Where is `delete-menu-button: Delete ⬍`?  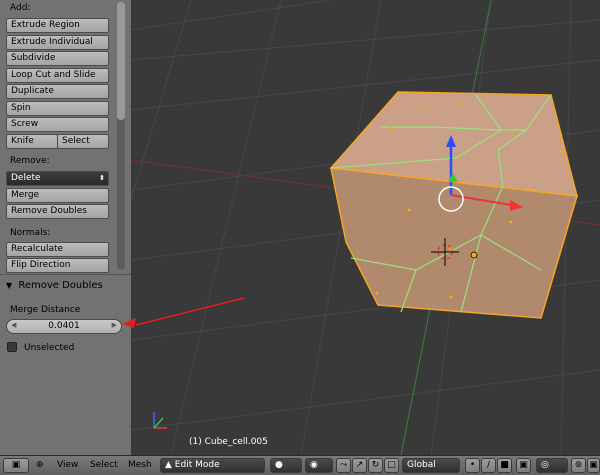
delete-menu-button: Delete ⬍ is located at coordinates (57, 178).